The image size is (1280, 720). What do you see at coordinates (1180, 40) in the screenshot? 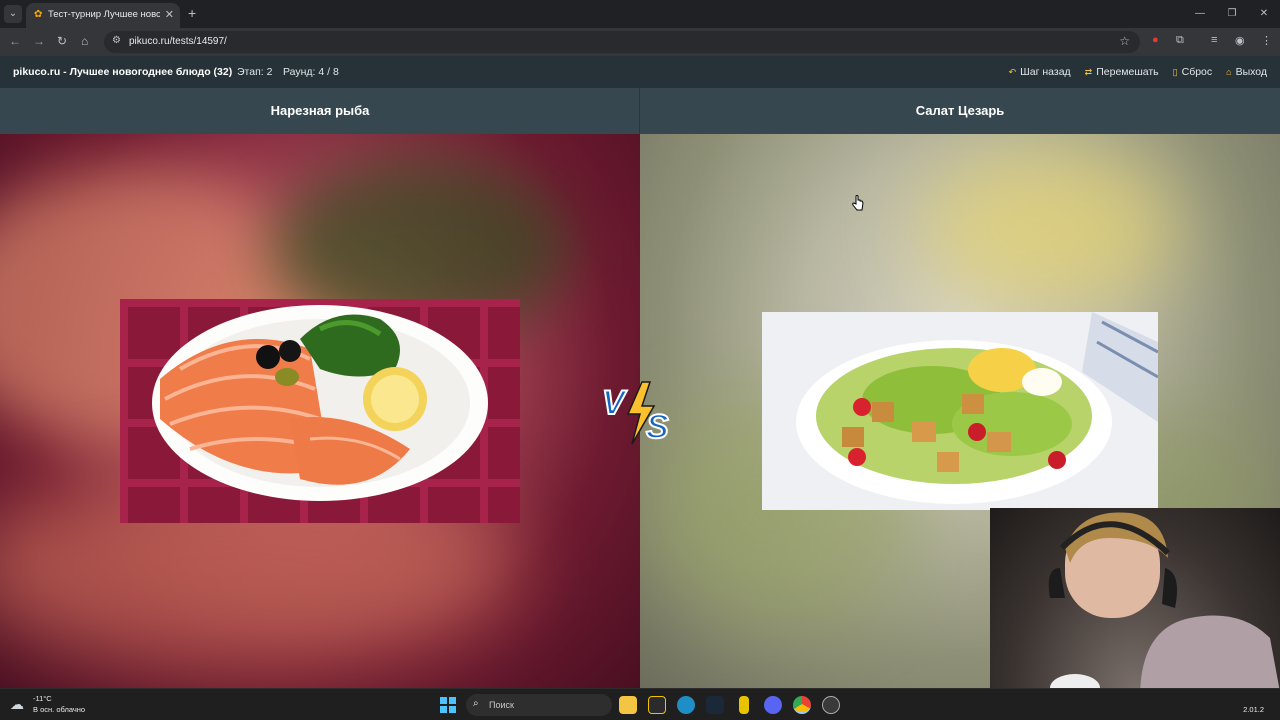
I see `extensions-puzzle-icon: ⧉` at bounding box center [1180, 40].